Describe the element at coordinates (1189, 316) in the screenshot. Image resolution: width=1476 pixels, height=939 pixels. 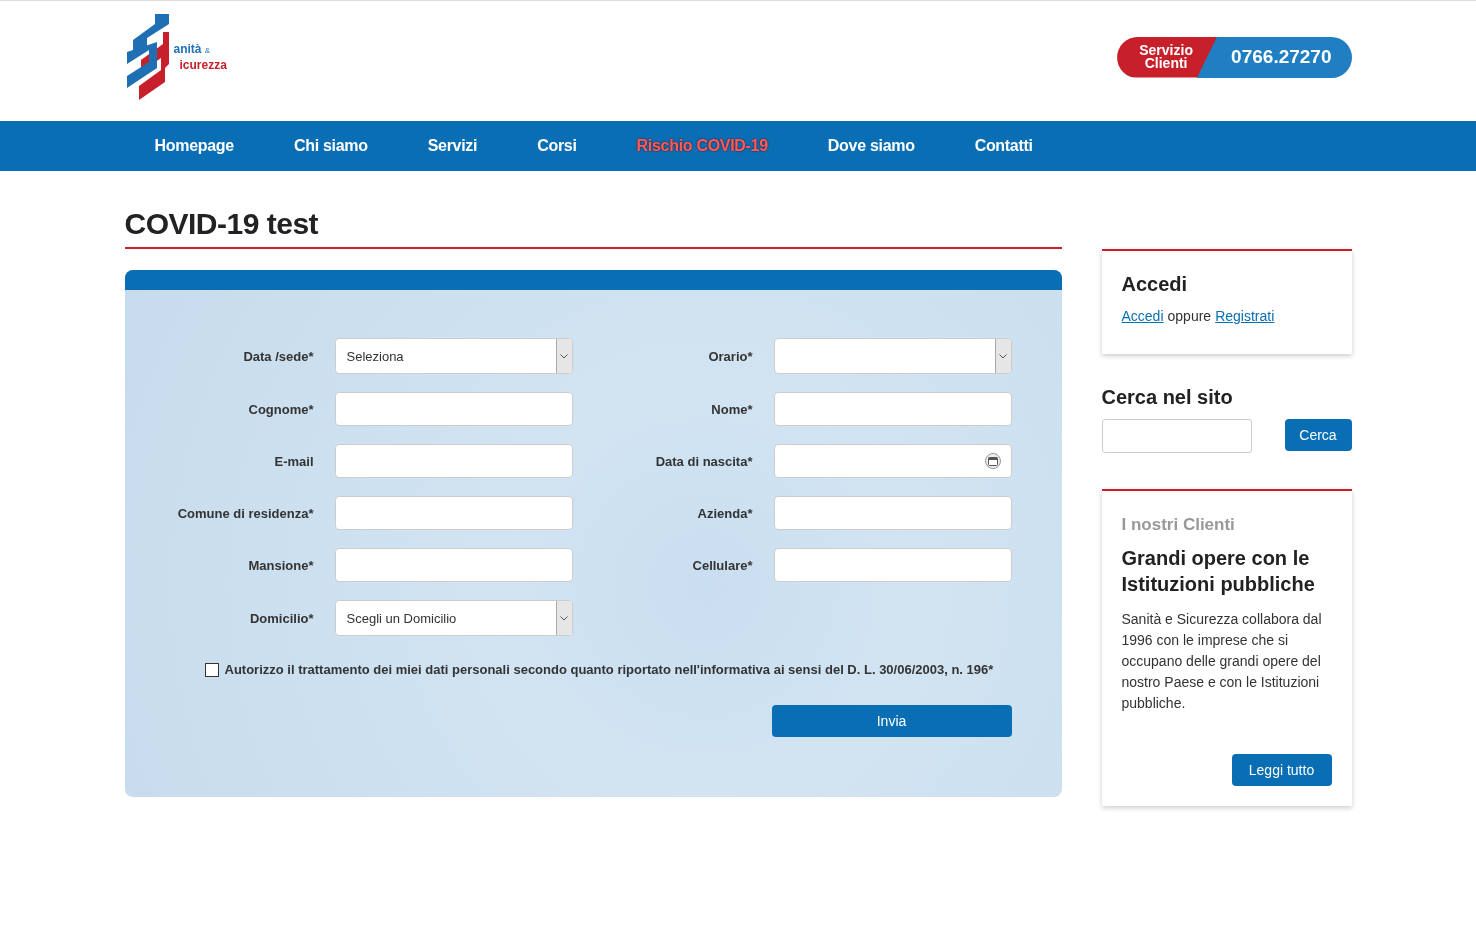
I see `text-label: oppure` at that location.